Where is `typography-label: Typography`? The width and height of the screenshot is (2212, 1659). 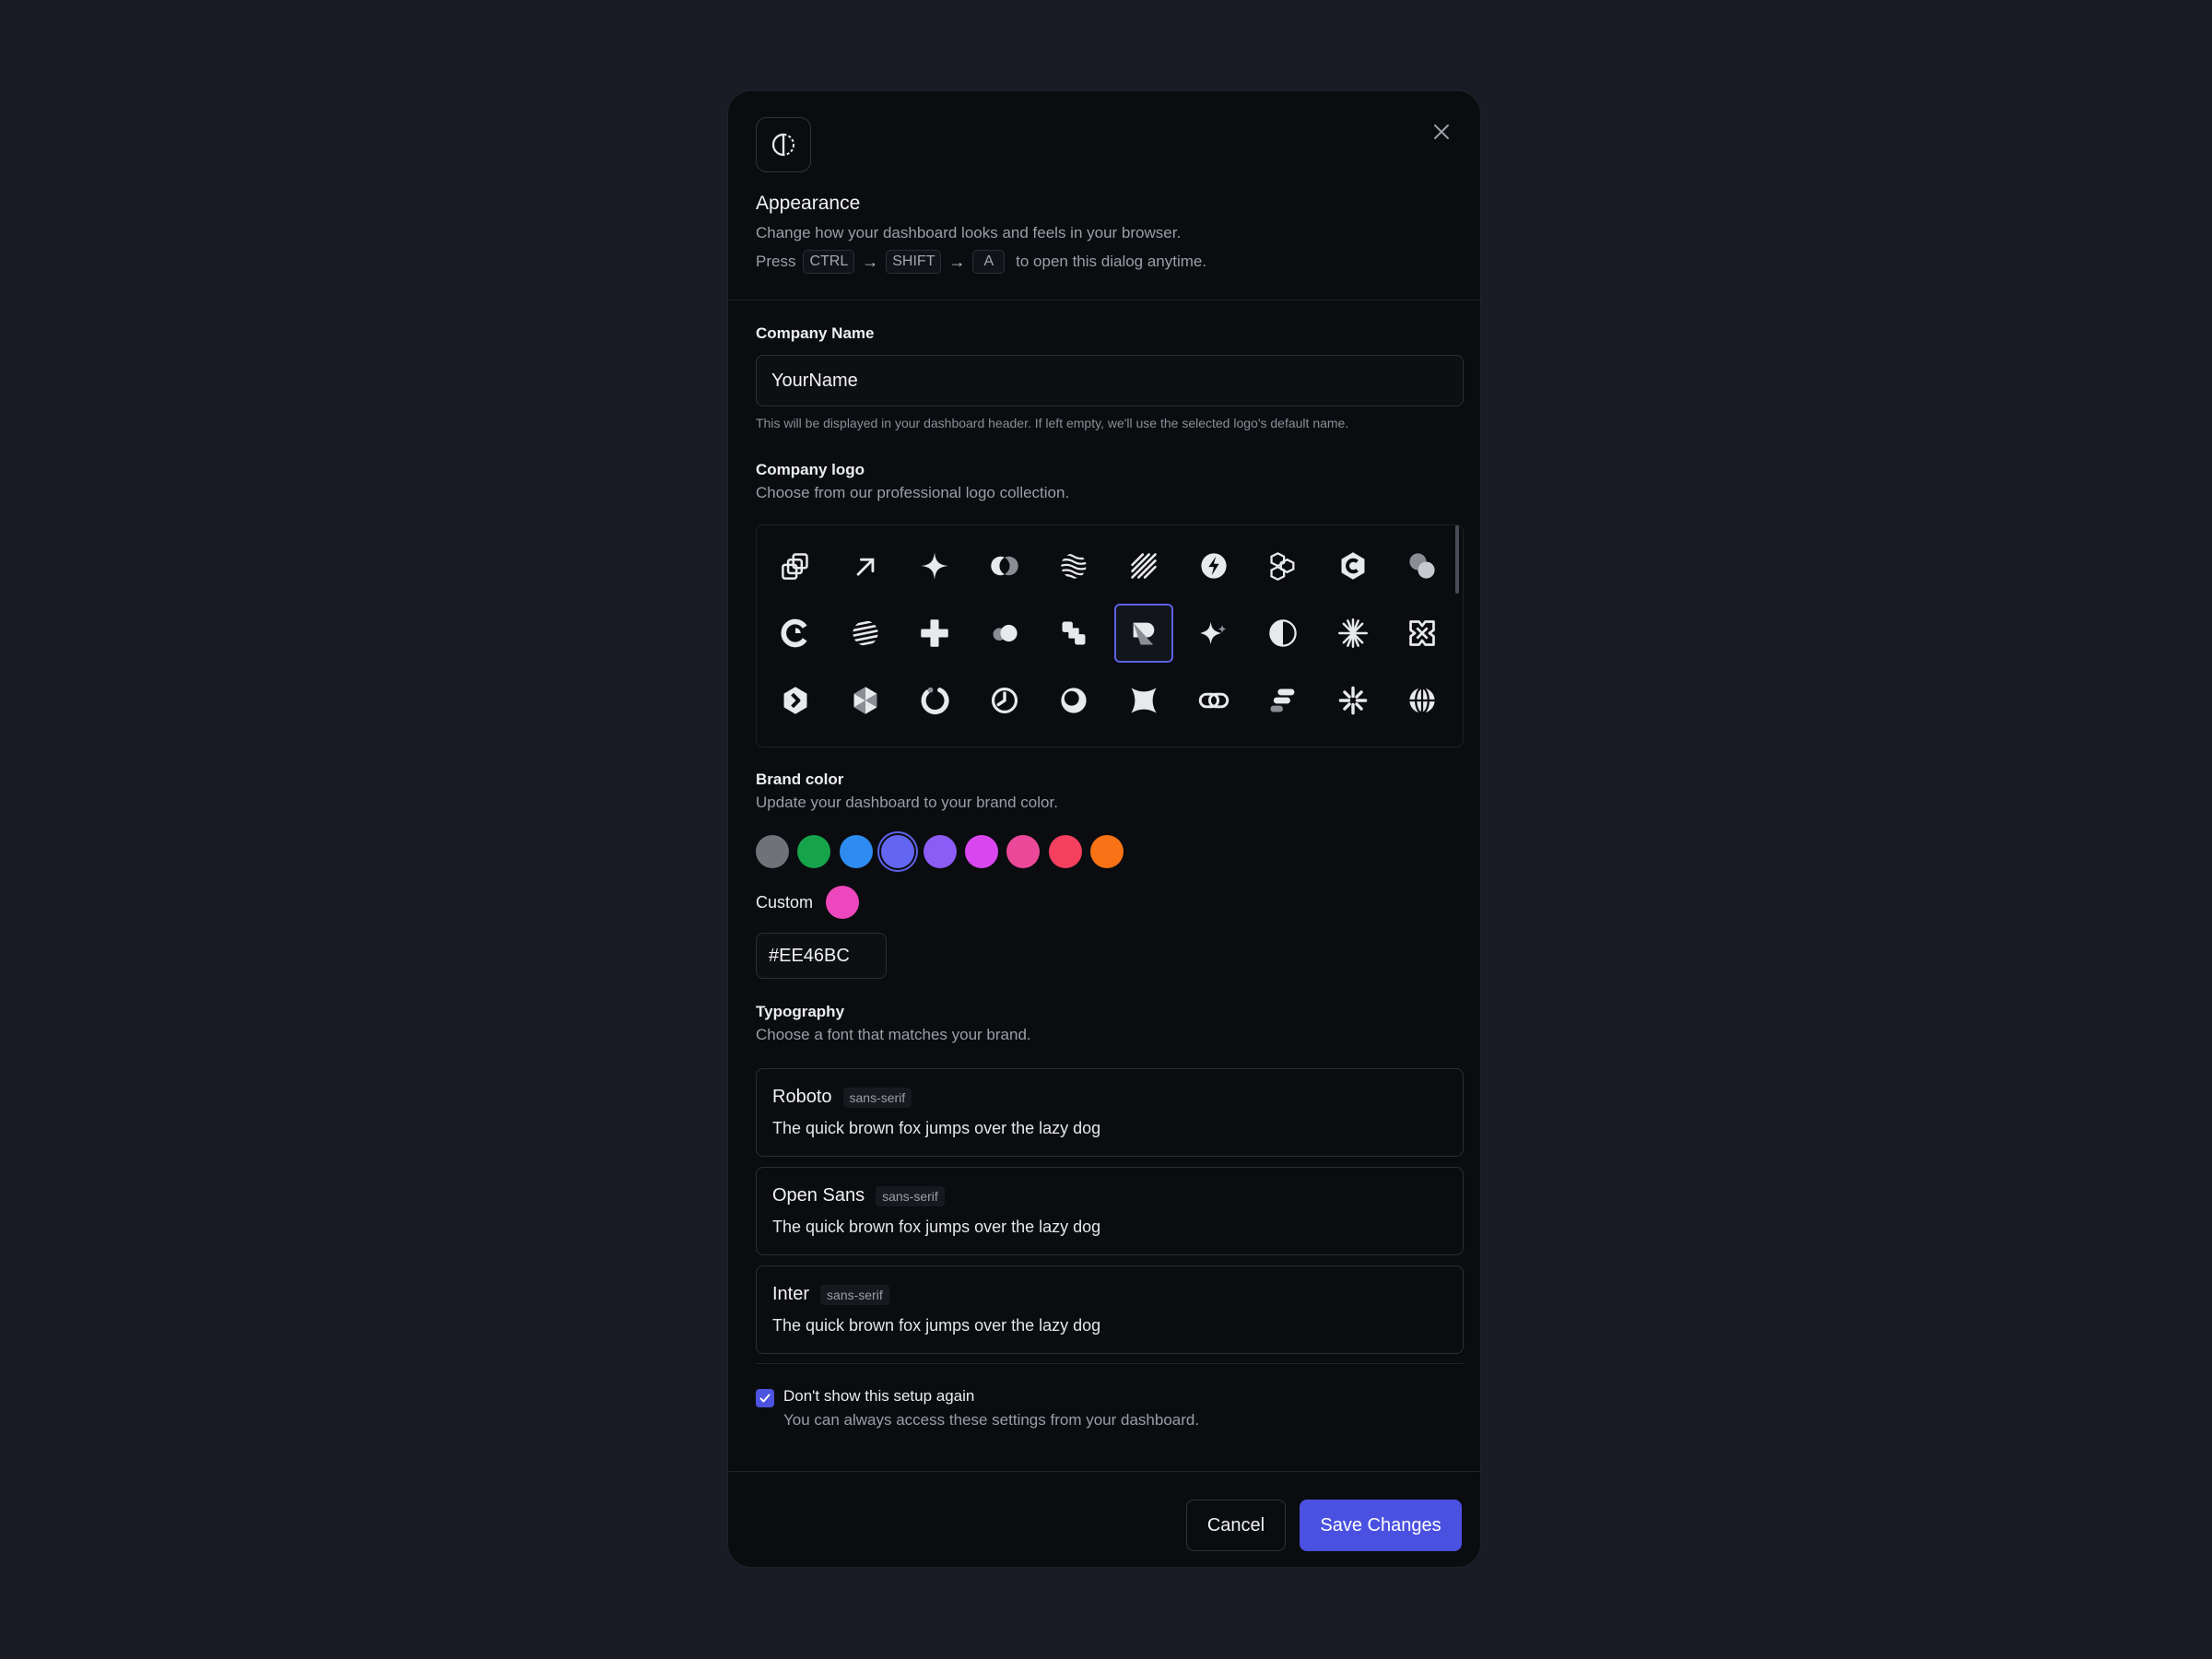 typography-label: Typography is located at coordinates (800, 1011).